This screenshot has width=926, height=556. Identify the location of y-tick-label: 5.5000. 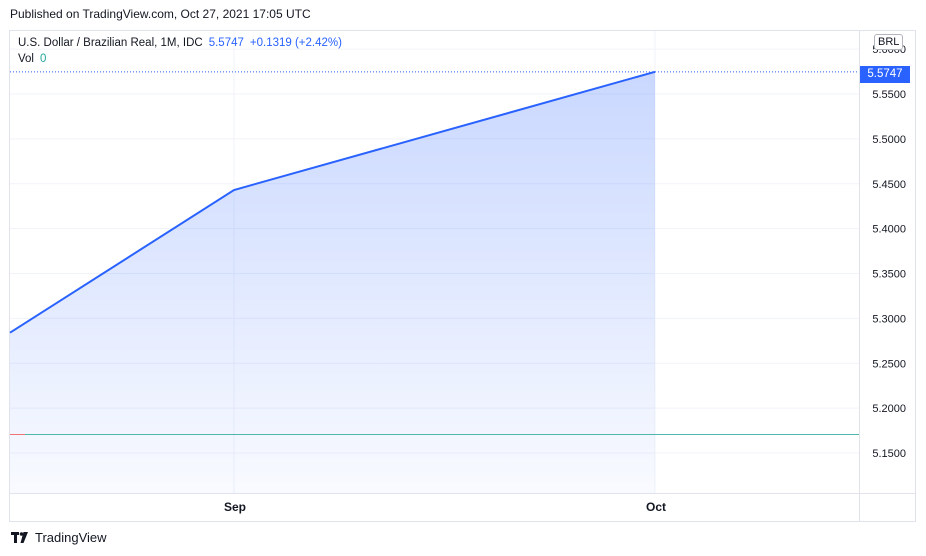
(889, 140).